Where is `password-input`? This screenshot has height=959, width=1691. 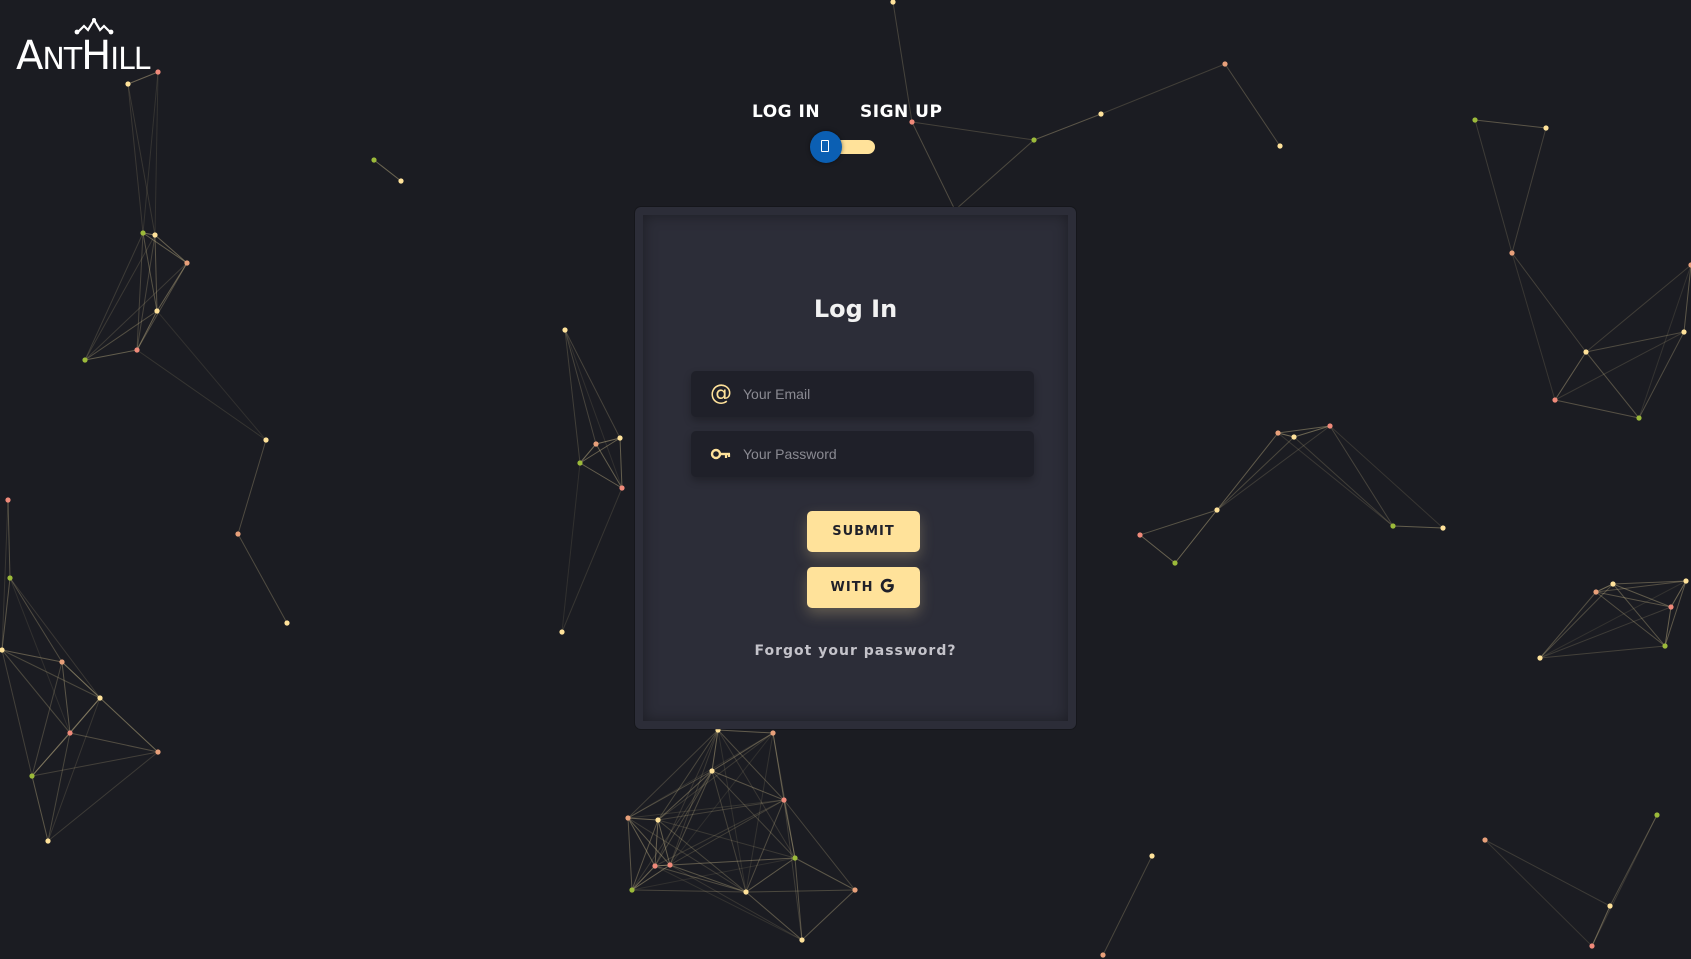 password-input is located at coordinates (883, 454).